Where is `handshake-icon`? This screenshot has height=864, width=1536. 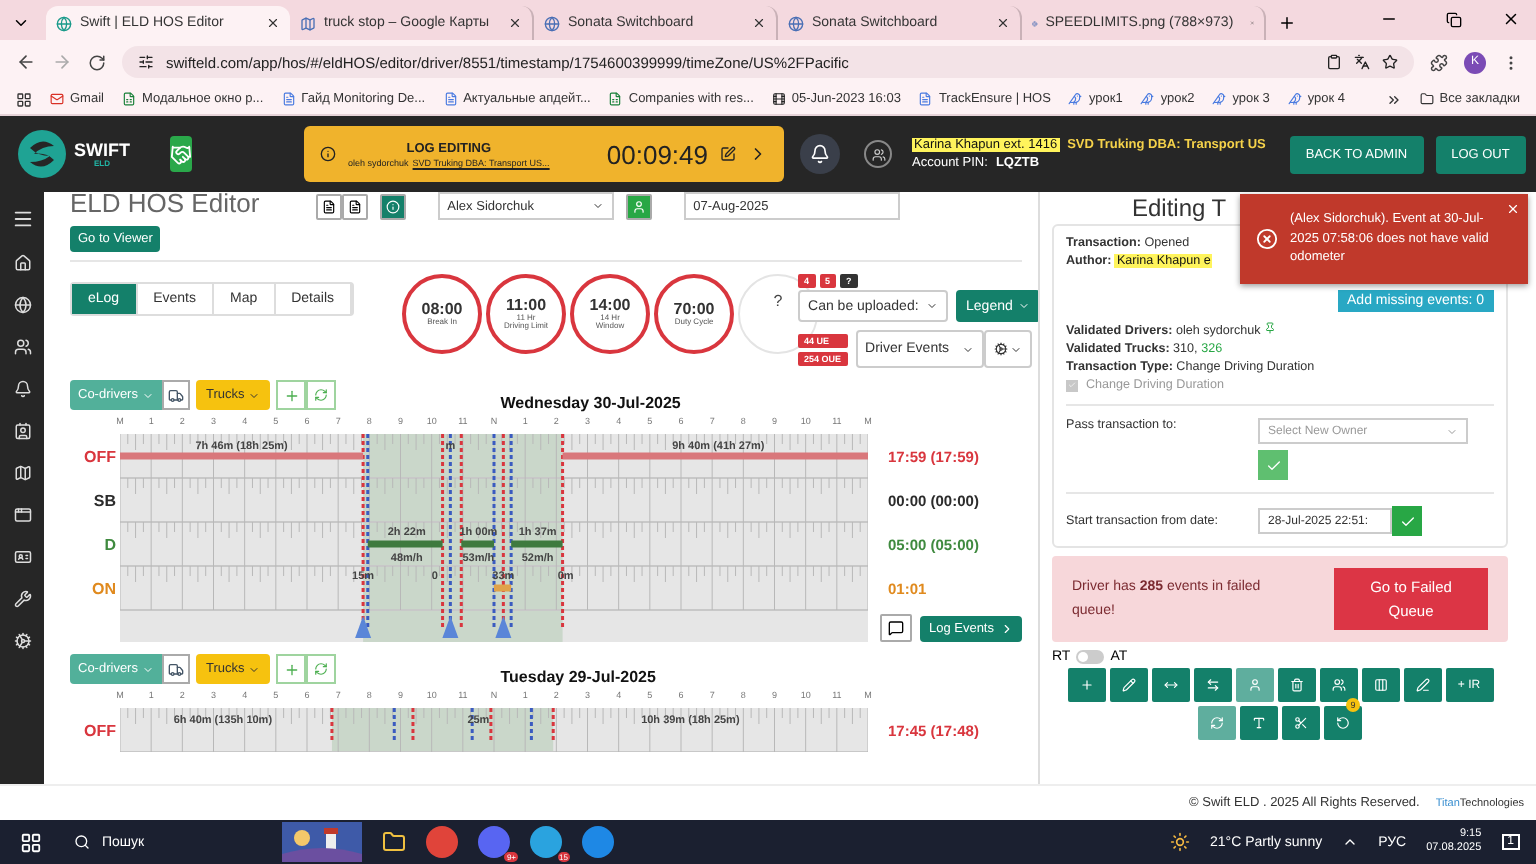
handshake-icon is located at coordinates (181, 154).